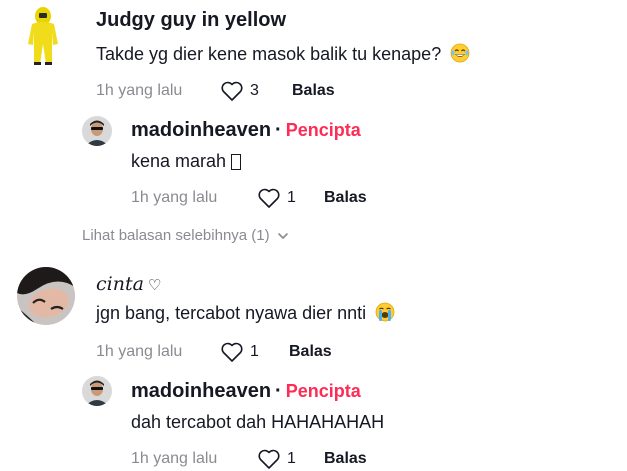 This screenshot has width=627, height=471. I want to click on hazmat-figure-icon, so click(43, 36).